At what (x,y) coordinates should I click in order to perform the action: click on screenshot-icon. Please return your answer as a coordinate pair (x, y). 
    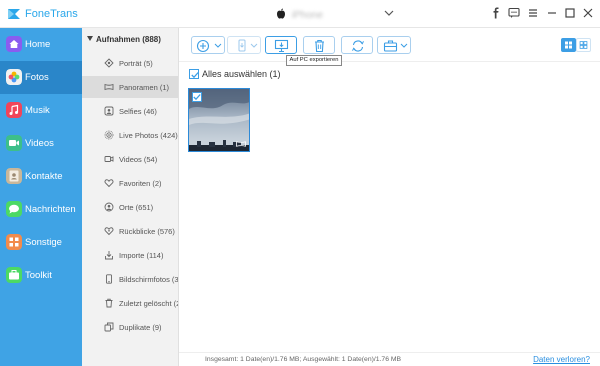
    Looking at the image, I should click on (109, 279).